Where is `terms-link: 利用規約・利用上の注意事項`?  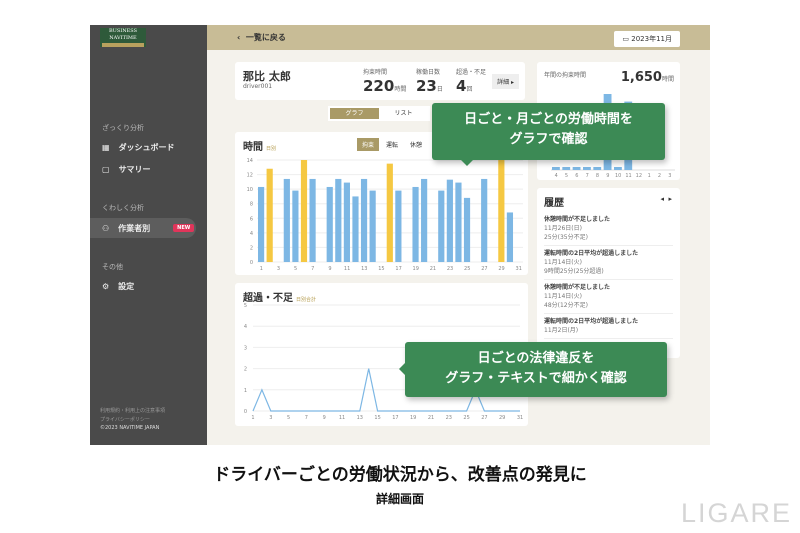 terms-link: 利用規約・利用上の注意事項 is located at coordinates (132, 410).